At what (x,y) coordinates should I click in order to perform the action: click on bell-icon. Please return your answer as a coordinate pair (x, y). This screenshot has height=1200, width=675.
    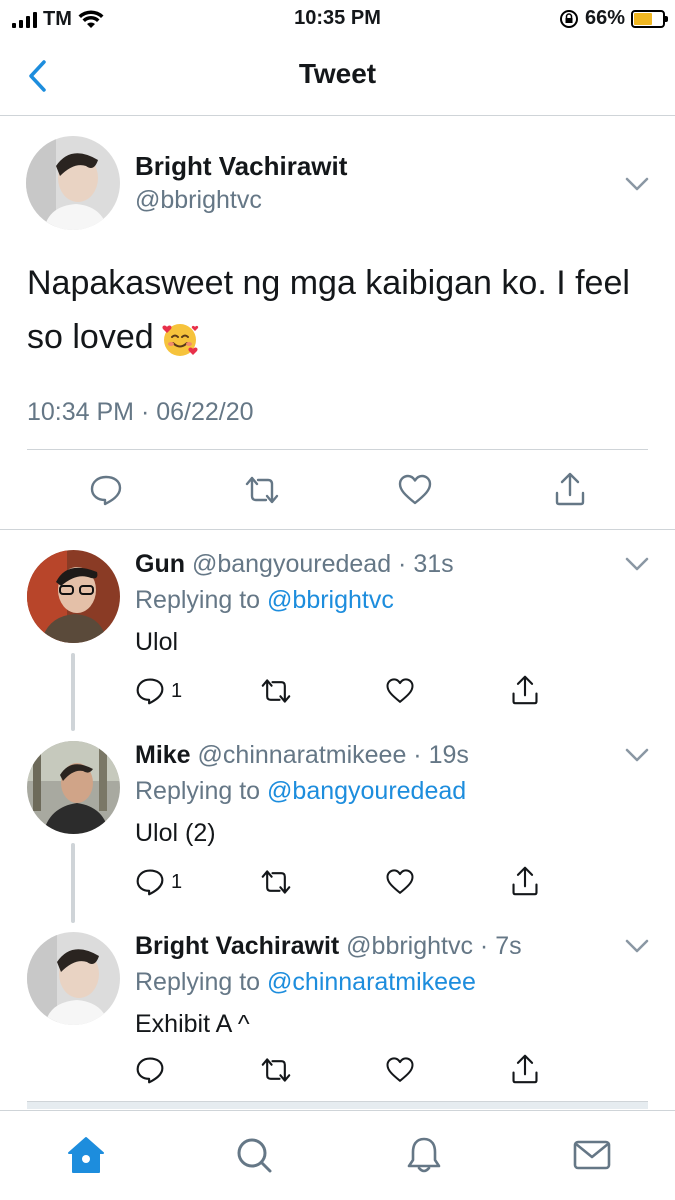
    Looking at the image, I should click on (424, 1155).